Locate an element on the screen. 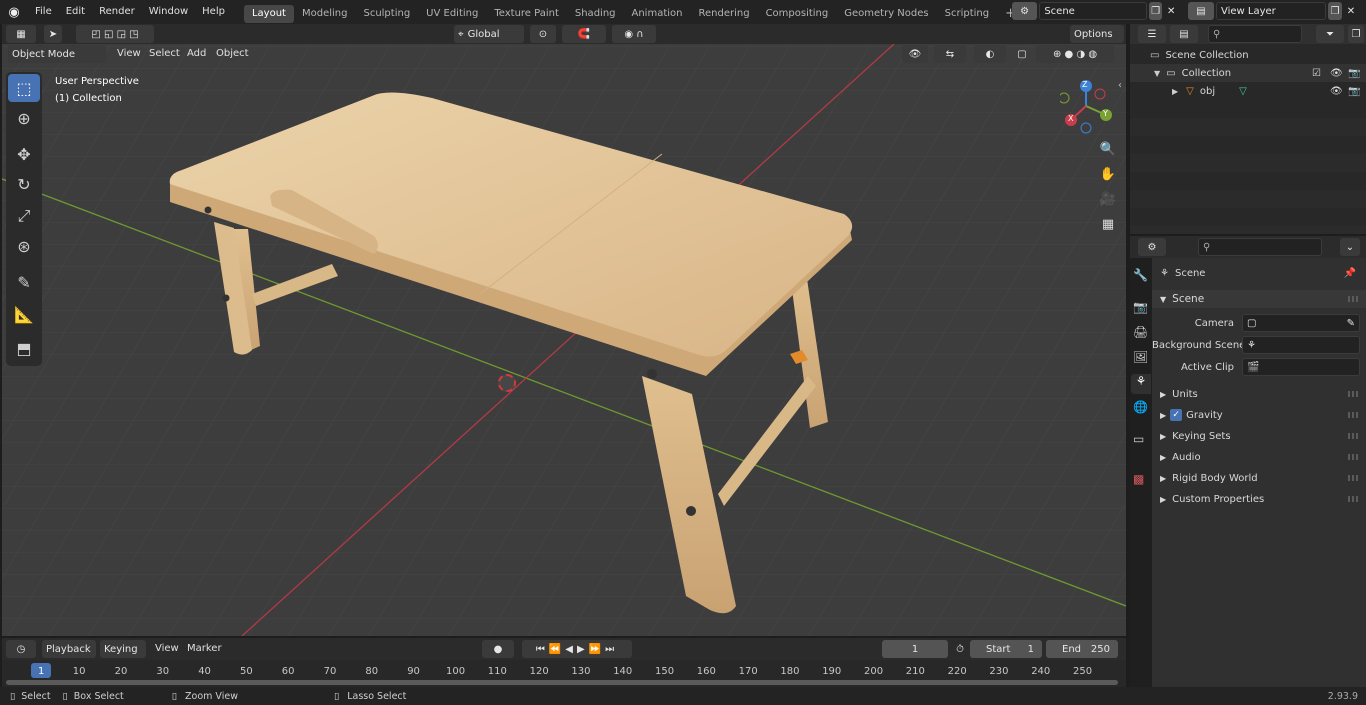 The width and height of the screenshot is (1366, 705). editor-type-icon: ▦ is located at coordinates (21, 34).